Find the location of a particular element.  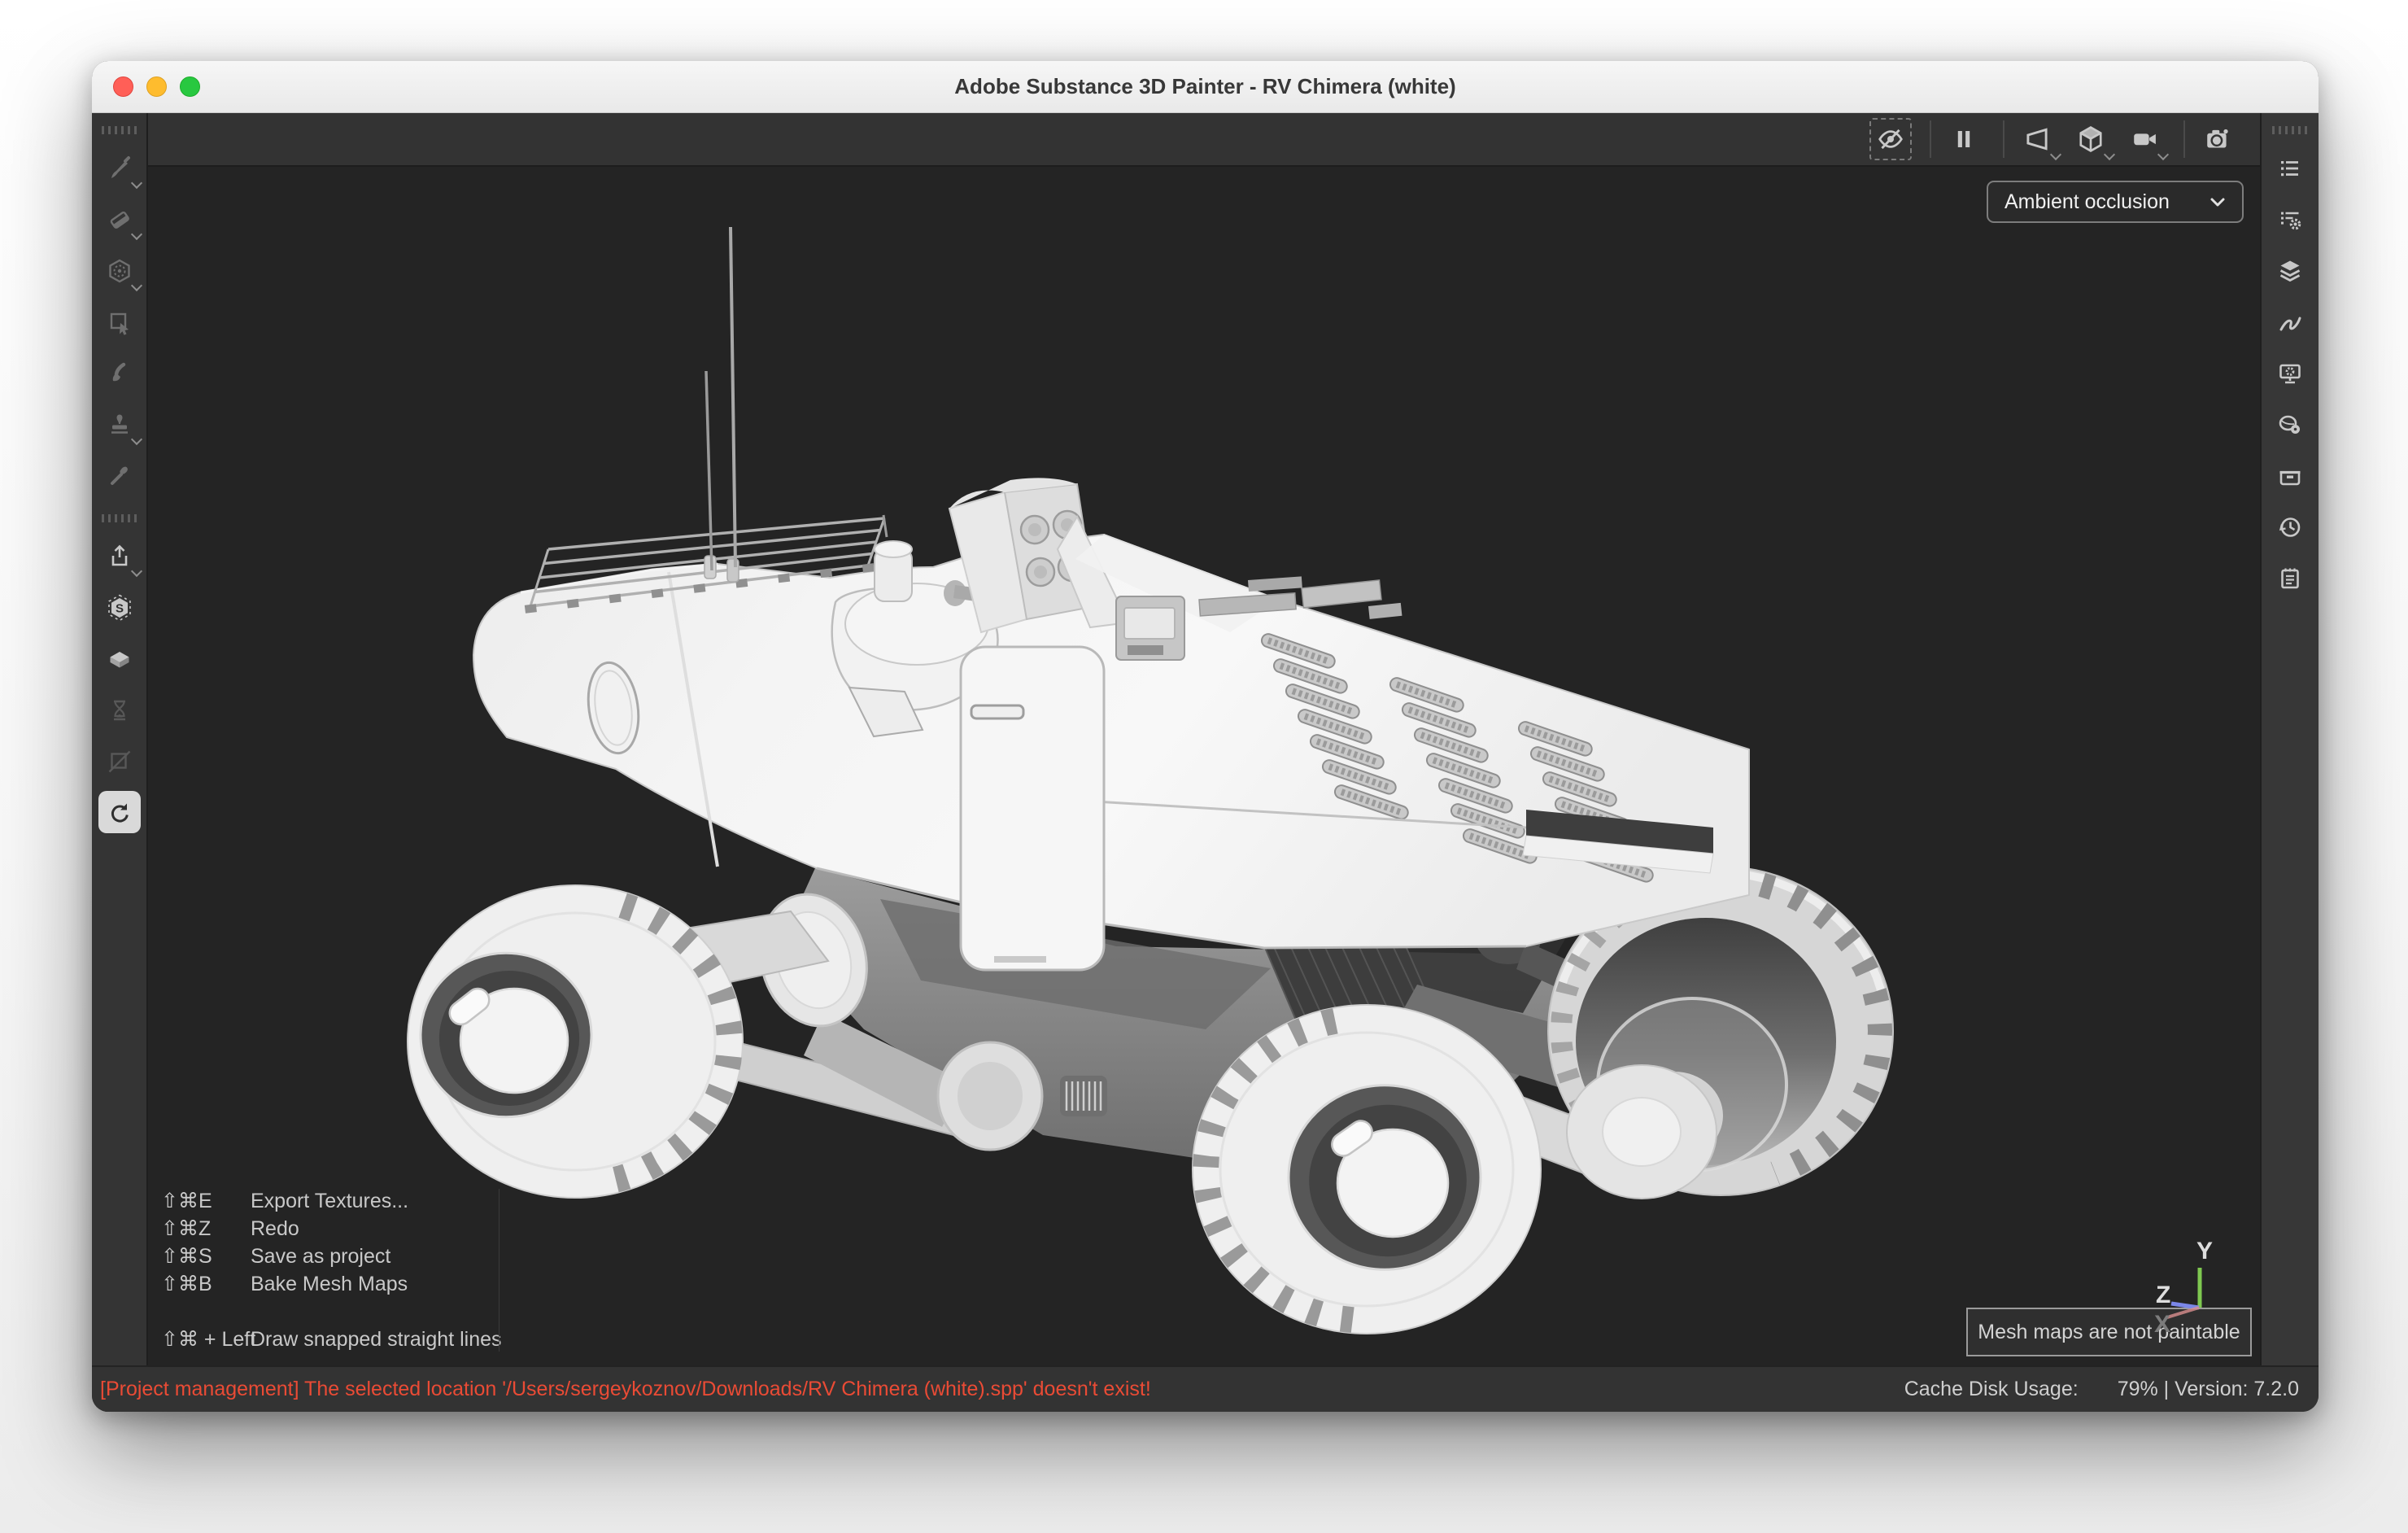

properties-panel-button is located at coordinates (2290, 168).